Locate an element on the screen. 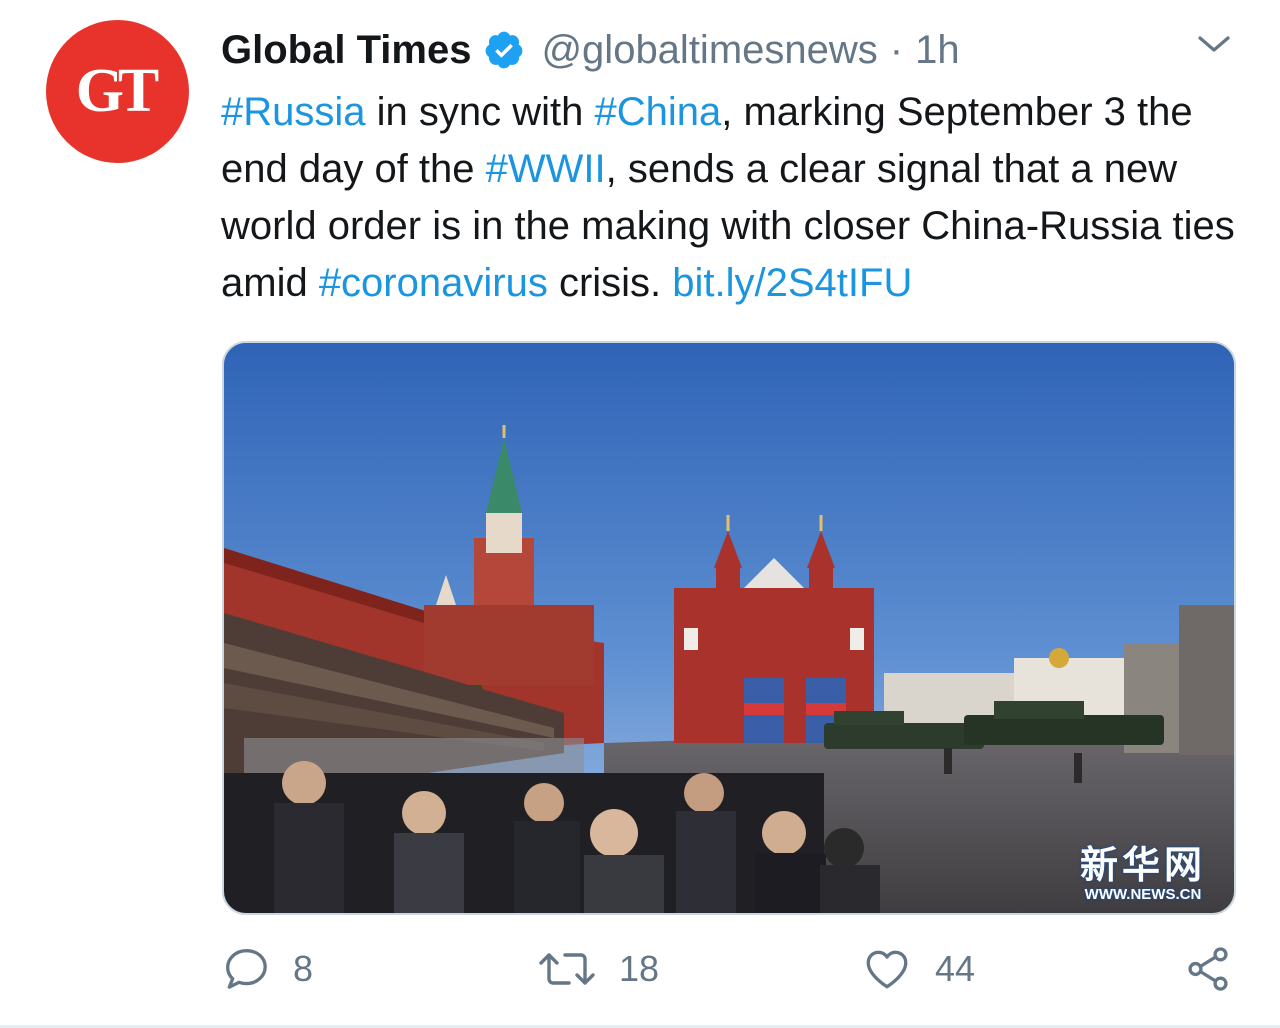 The height and width of the screenshot is (1028, 1280). hashtag-coronavirus: #coronavirus is located at coordinates (433, 283).